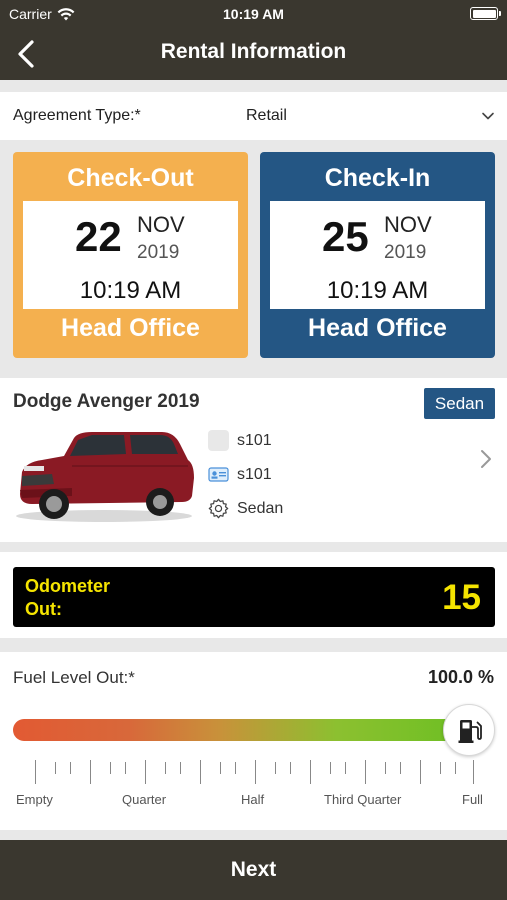 The image size is (507, 900). I want to click on checkin-location: Head Office, so click(377, 328).